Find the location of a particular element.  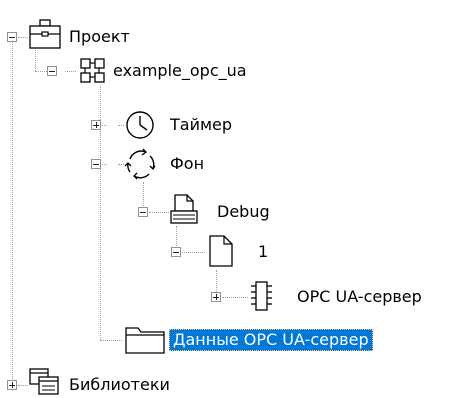

expander-project is located at coordinates (12, 37).